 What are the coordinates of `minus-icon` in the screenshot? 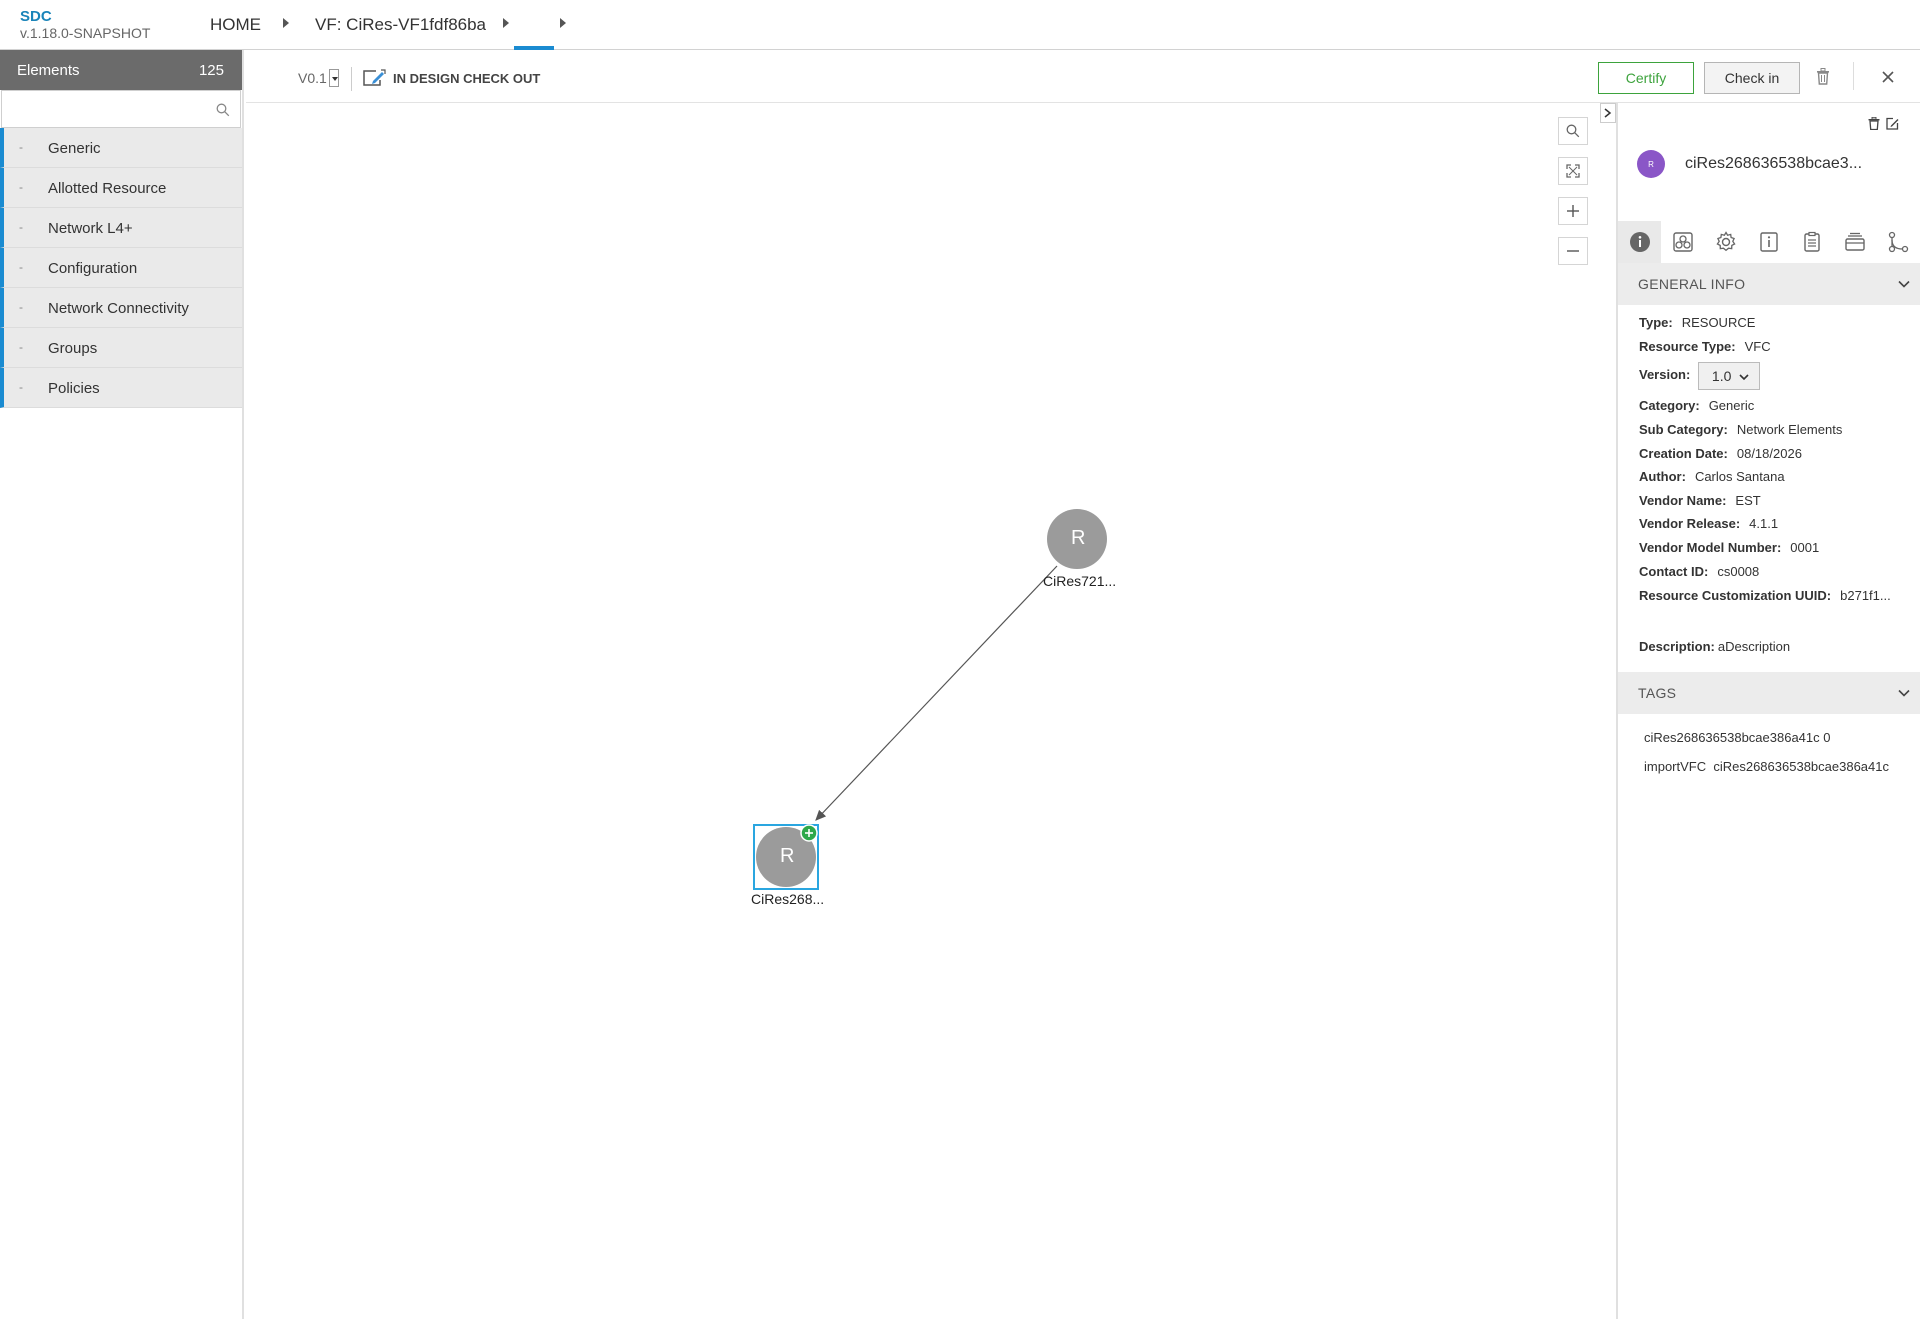 It's located at (1573, 251).